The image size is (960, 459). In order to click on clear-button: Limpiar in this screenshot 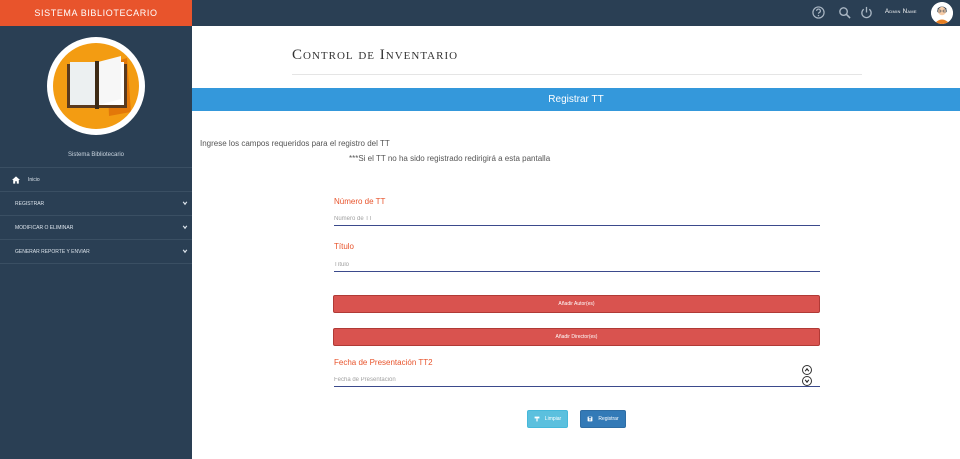, I will do `click(547, 419)`.